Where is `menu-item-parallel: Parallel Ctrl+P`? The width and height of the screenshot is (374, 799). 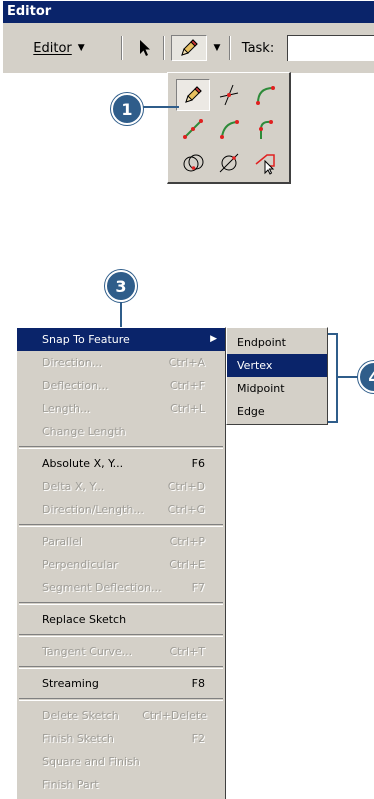 menu-item-parallel: Parallel Ctrl+P is located at coordinates (121, 541).